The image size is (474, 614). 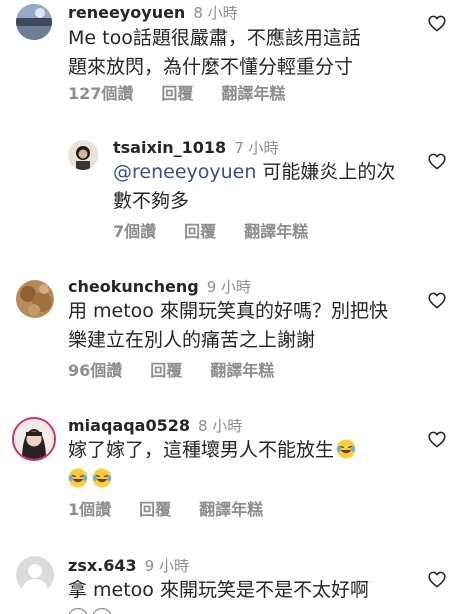 What do you see at coordinates (169, 147) in the screenshot?
I see `username: tsaixin_1018` at bounding box center [169, 147].